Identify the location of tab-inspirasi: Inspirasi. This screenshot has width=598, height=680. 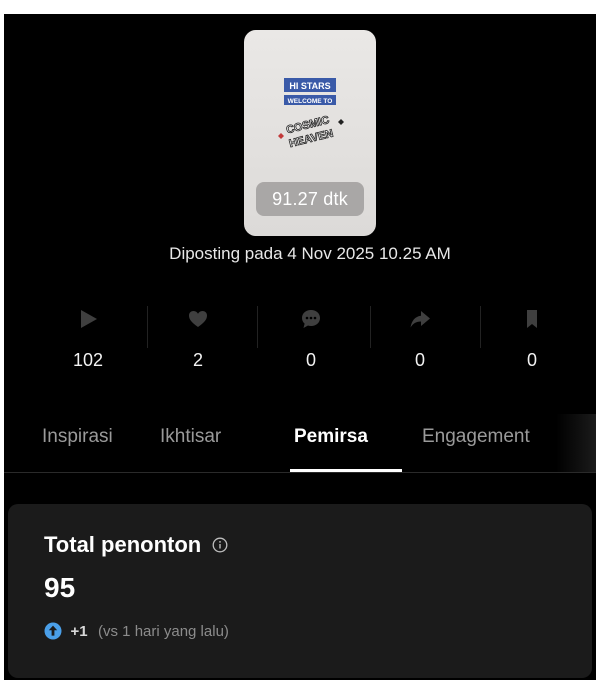
(77, 437).